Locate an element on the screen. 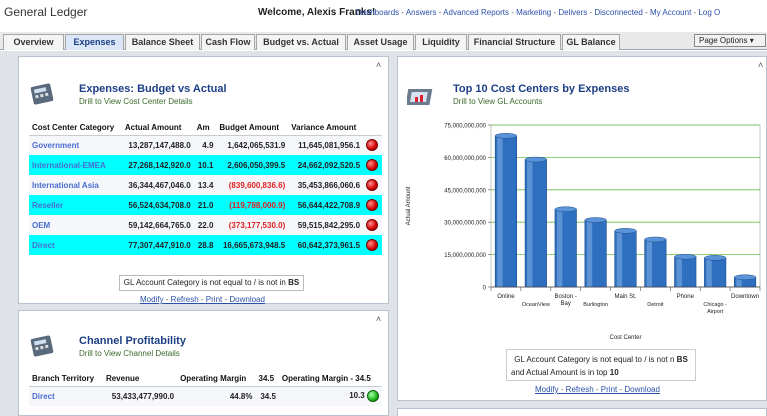  col-header: Revenue is located at coordinates (140, 379).